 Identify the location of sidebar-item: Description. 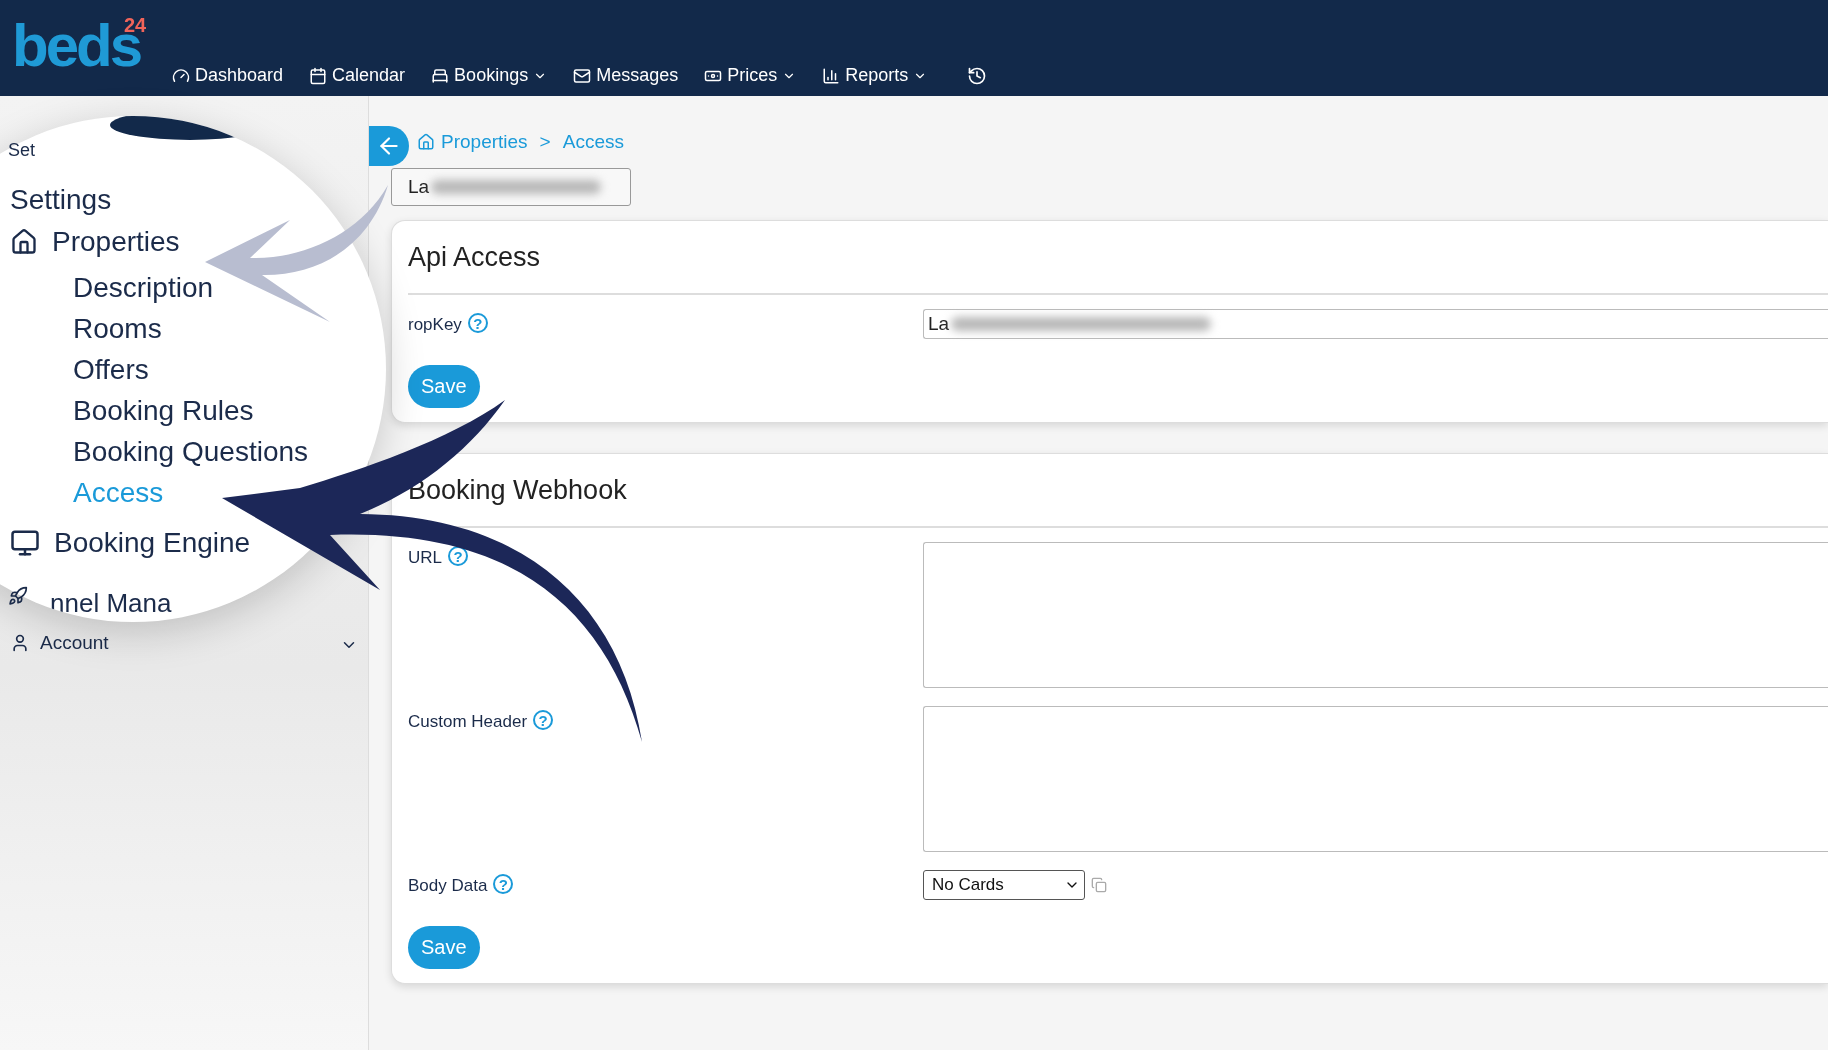
(143, 287).